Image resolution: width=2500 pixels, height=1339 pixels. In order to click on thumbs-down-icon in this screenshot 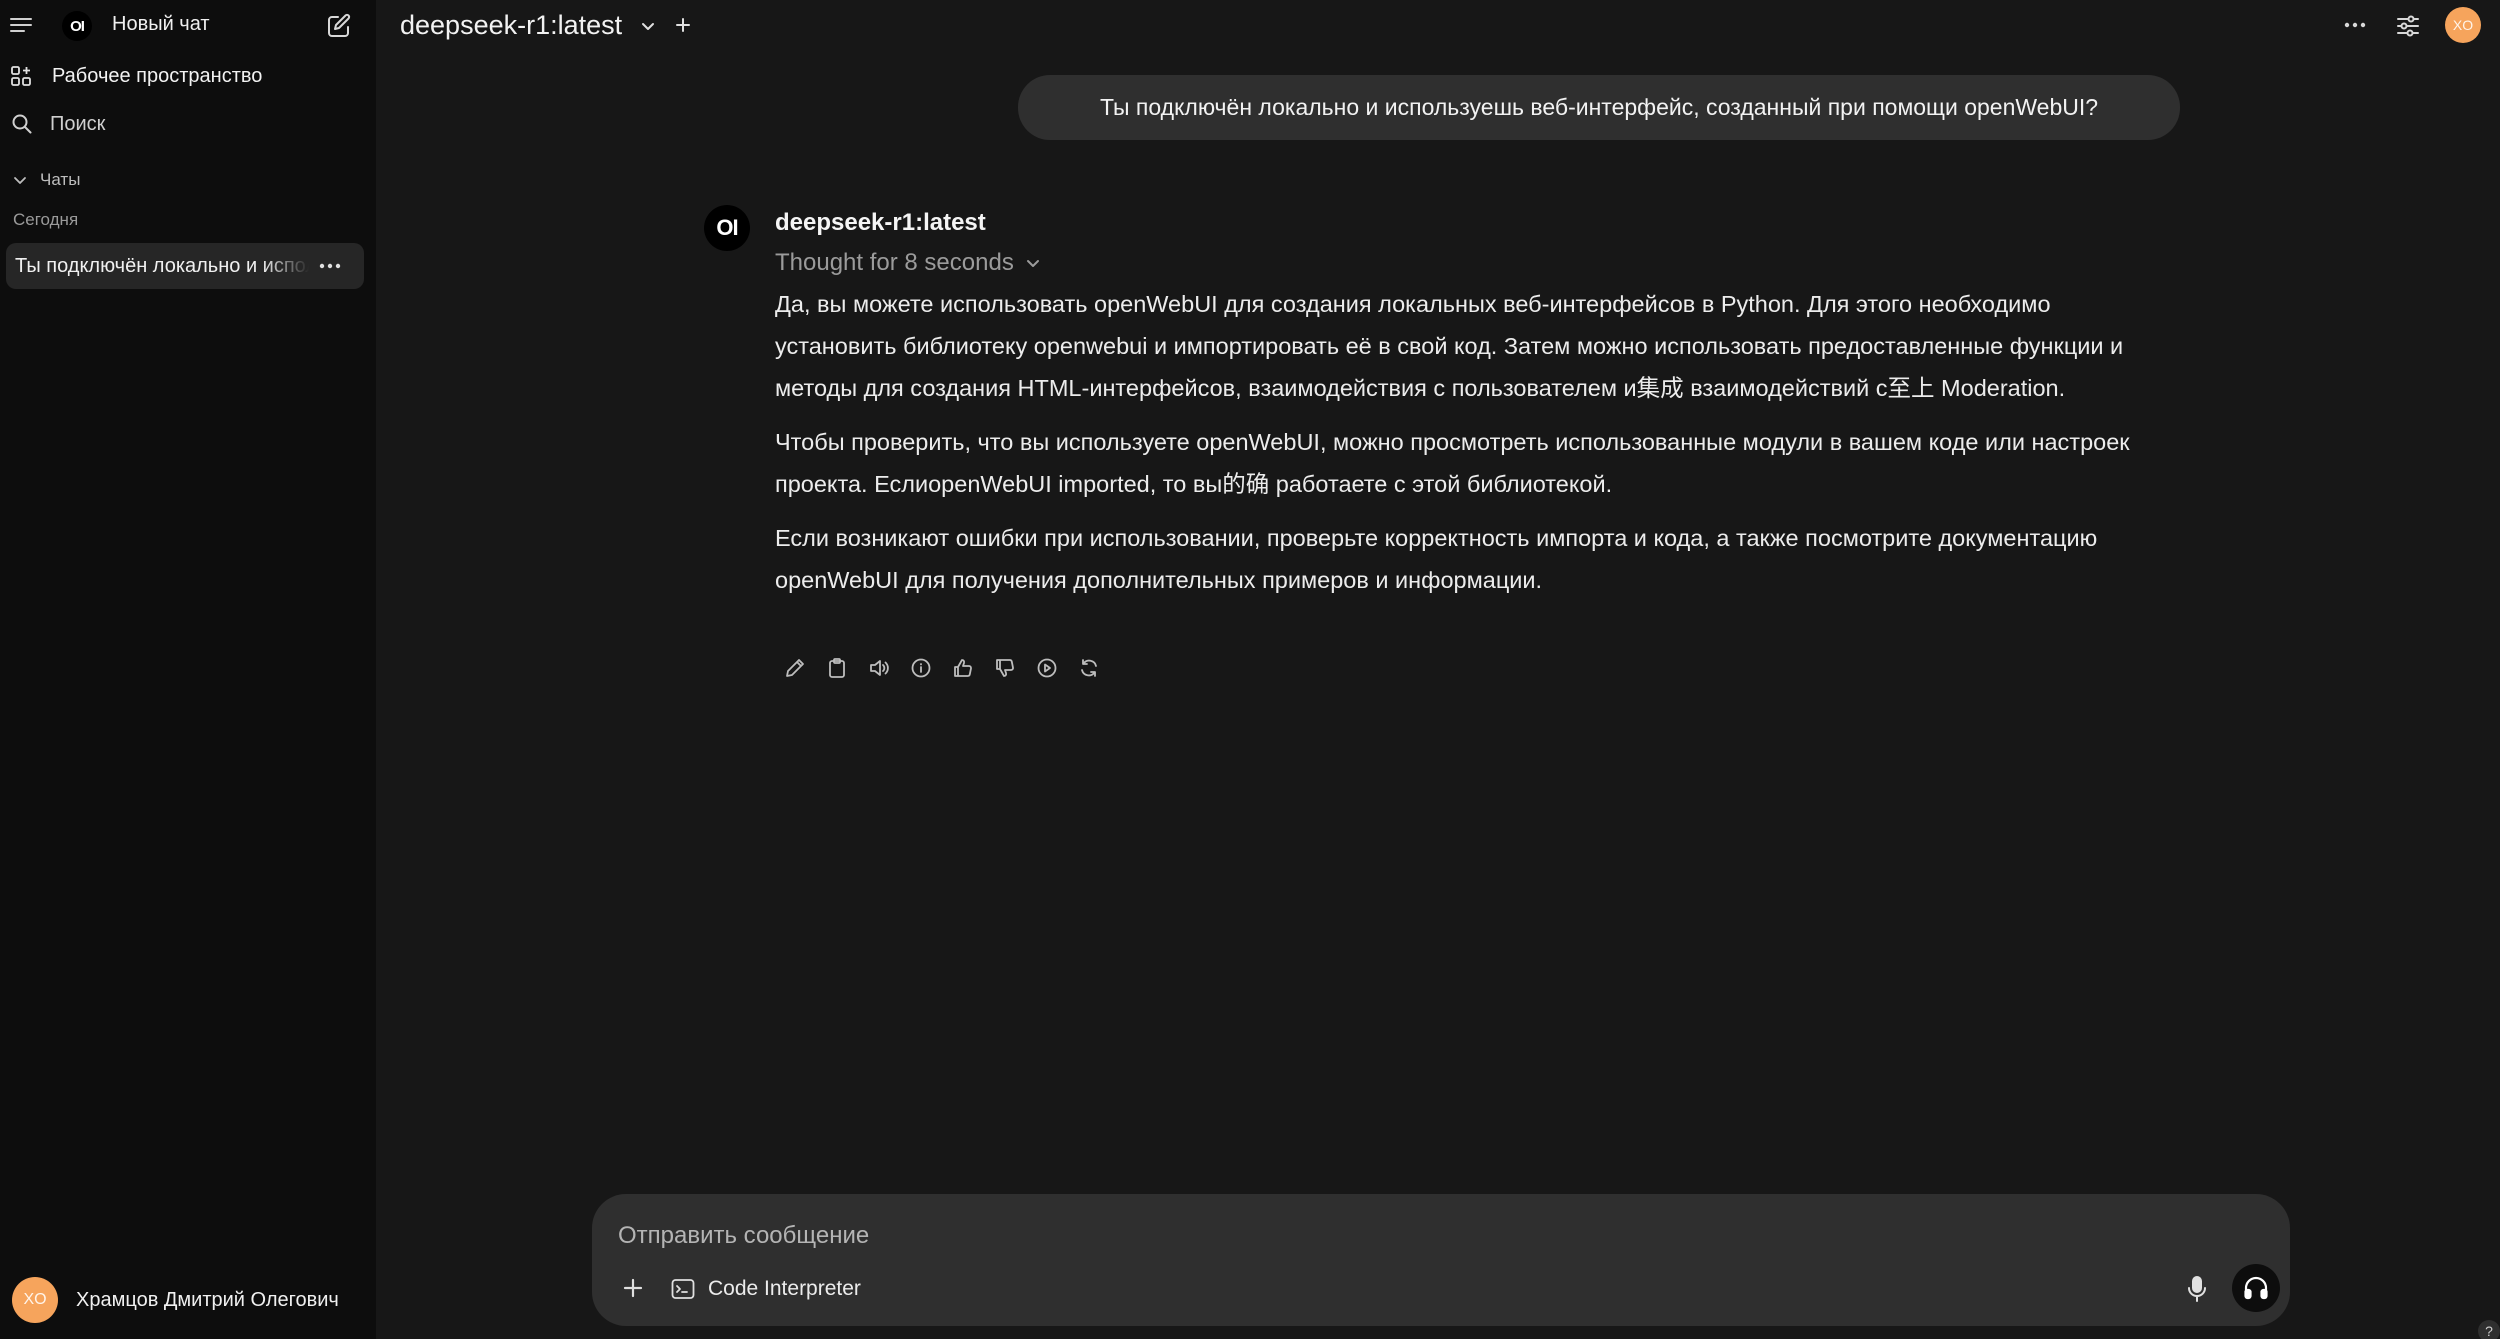, I will do `click(1005, 668)`.